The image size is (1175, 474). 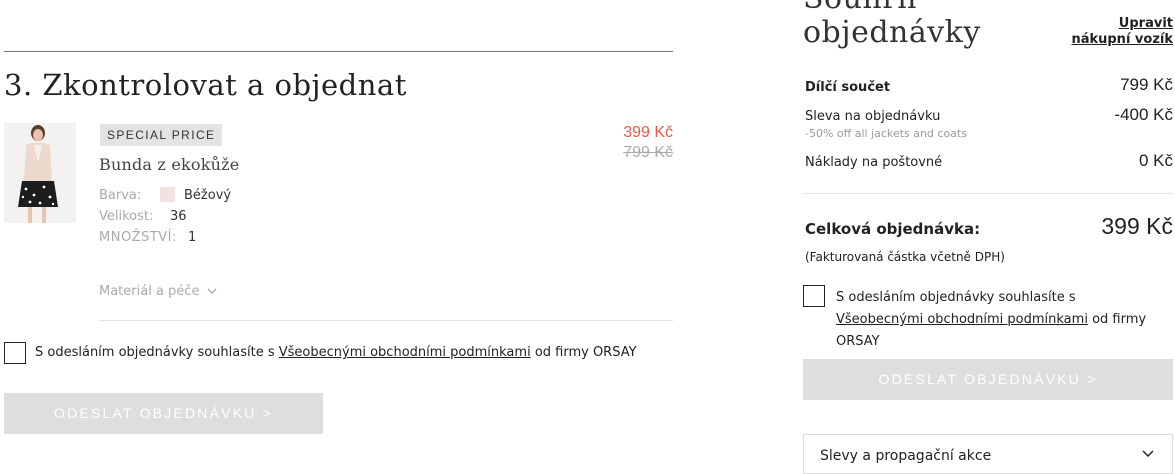 I want to click on special-price-badge: SPECIAL PRICE, so click(x=161, y=135).